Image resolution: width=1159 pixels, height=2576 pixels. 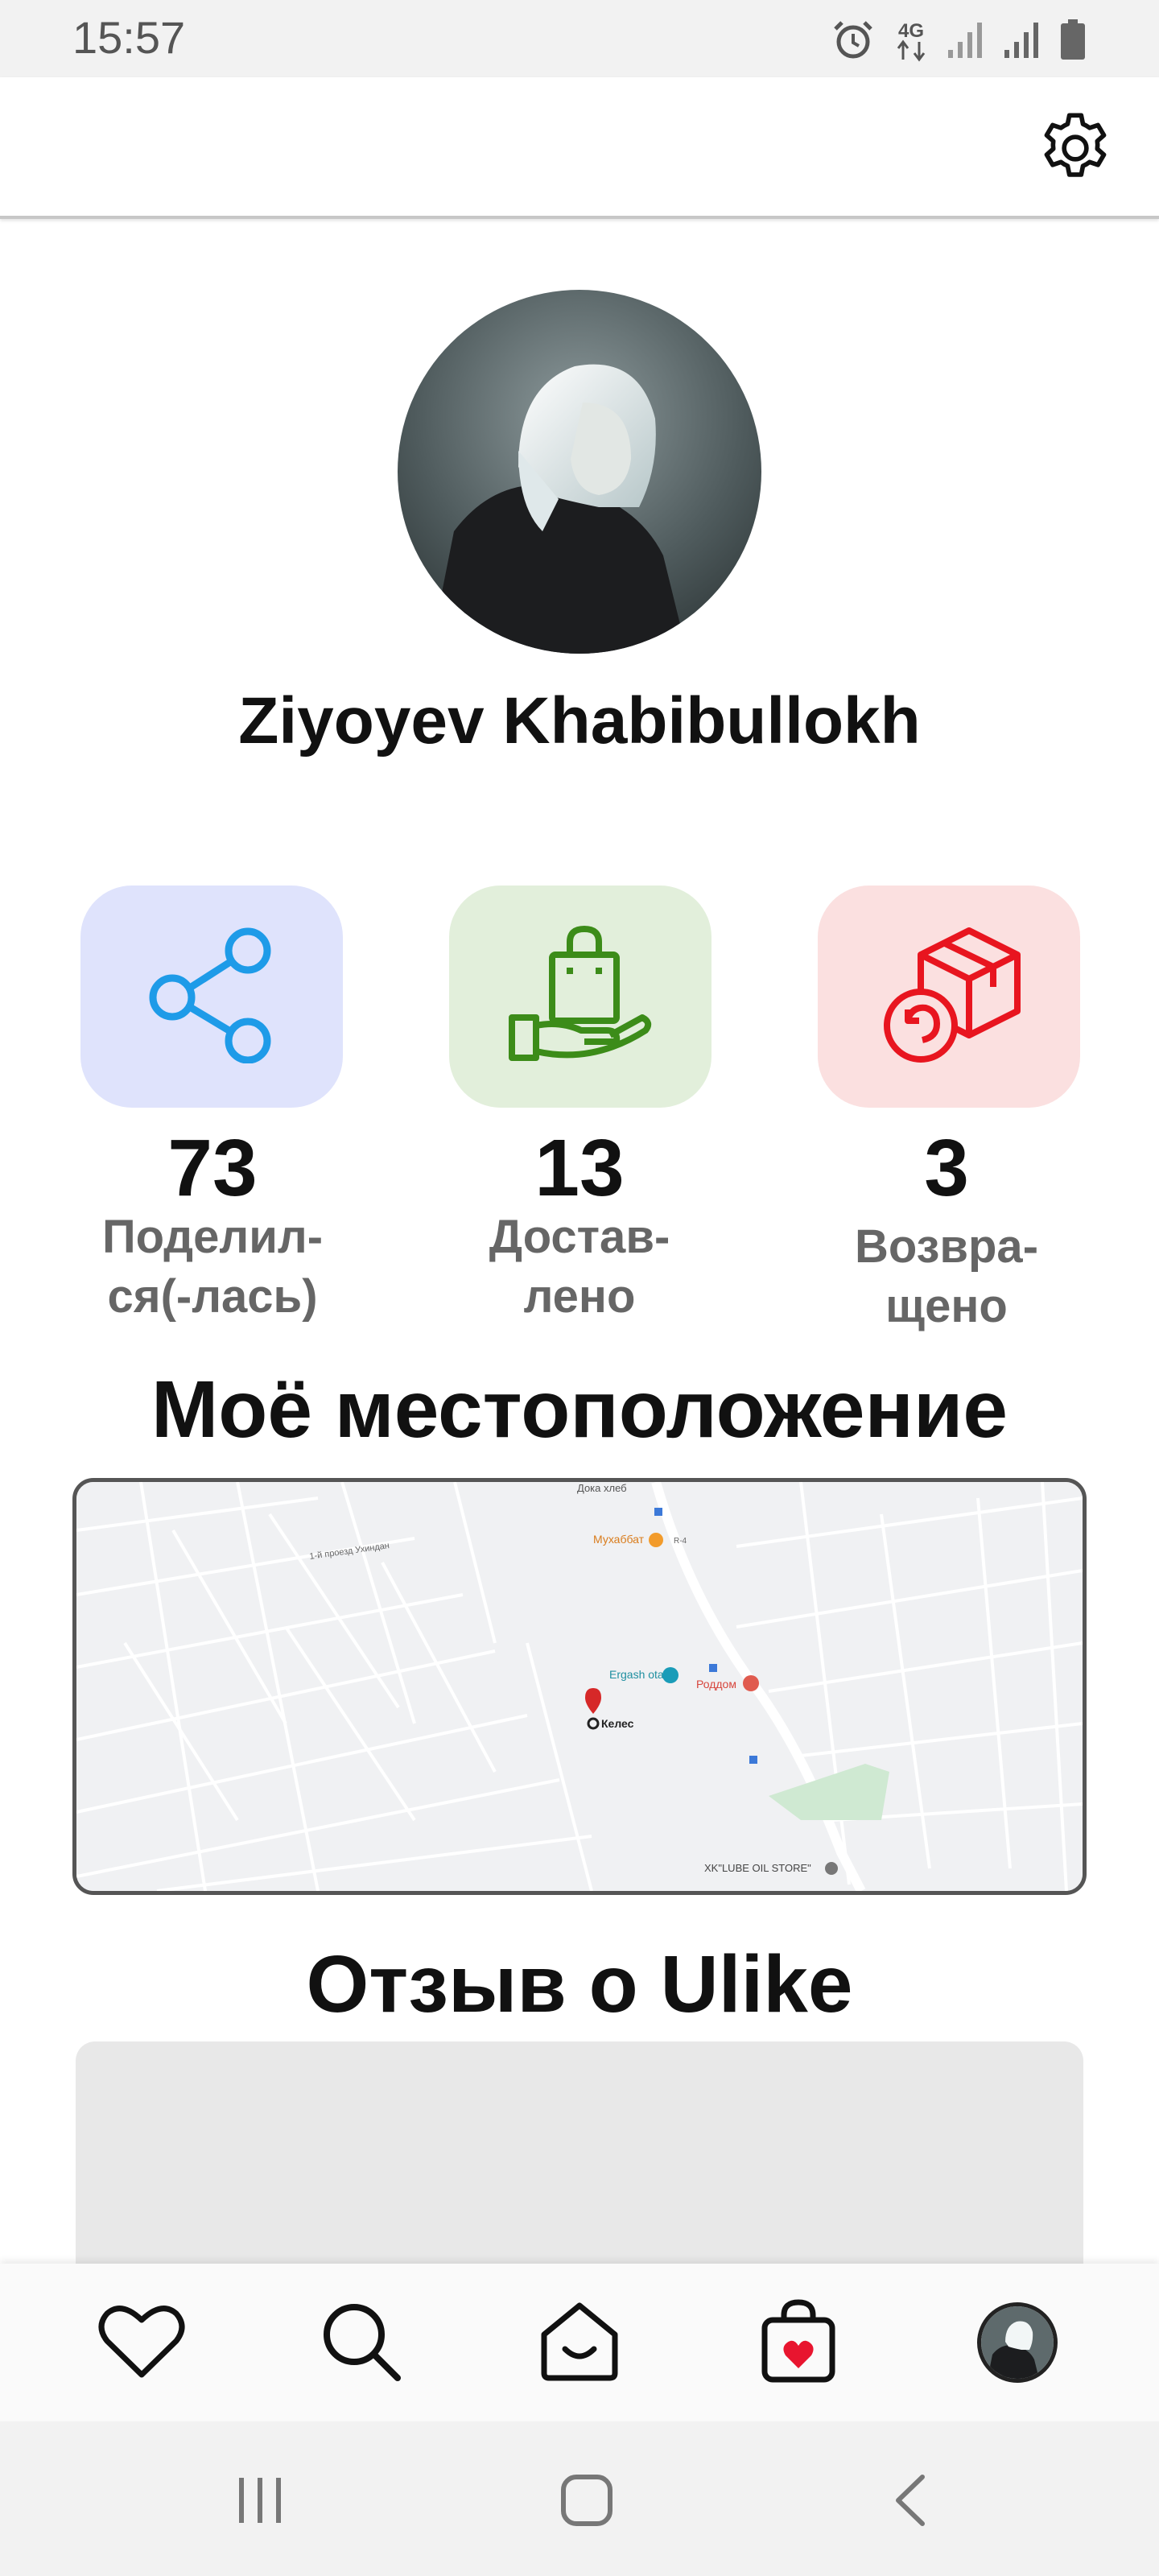 I want to click on nav-search, so click(x=360, y=2342).